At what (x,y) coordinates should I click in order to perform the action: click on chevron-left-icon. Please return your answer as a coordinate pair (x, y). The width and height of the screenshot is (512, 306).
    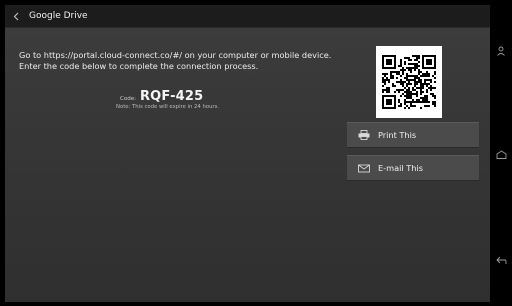
    Looking at the image, I should click on (16, 16).